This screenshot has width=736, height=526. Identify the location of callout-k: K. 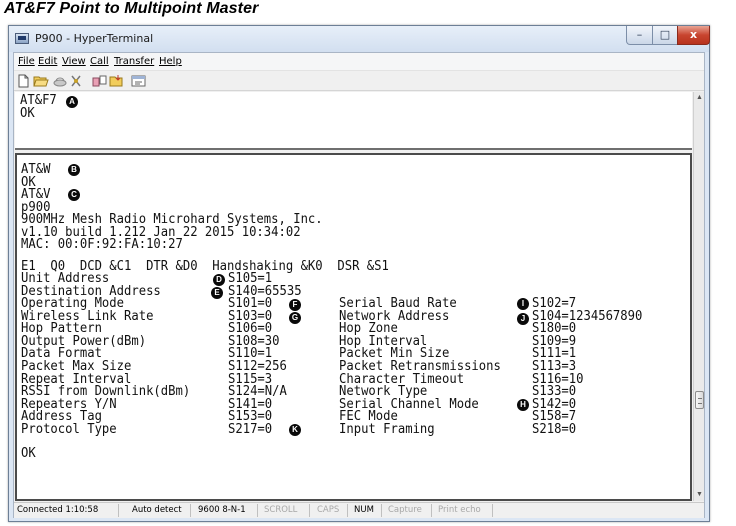
(295, 430).